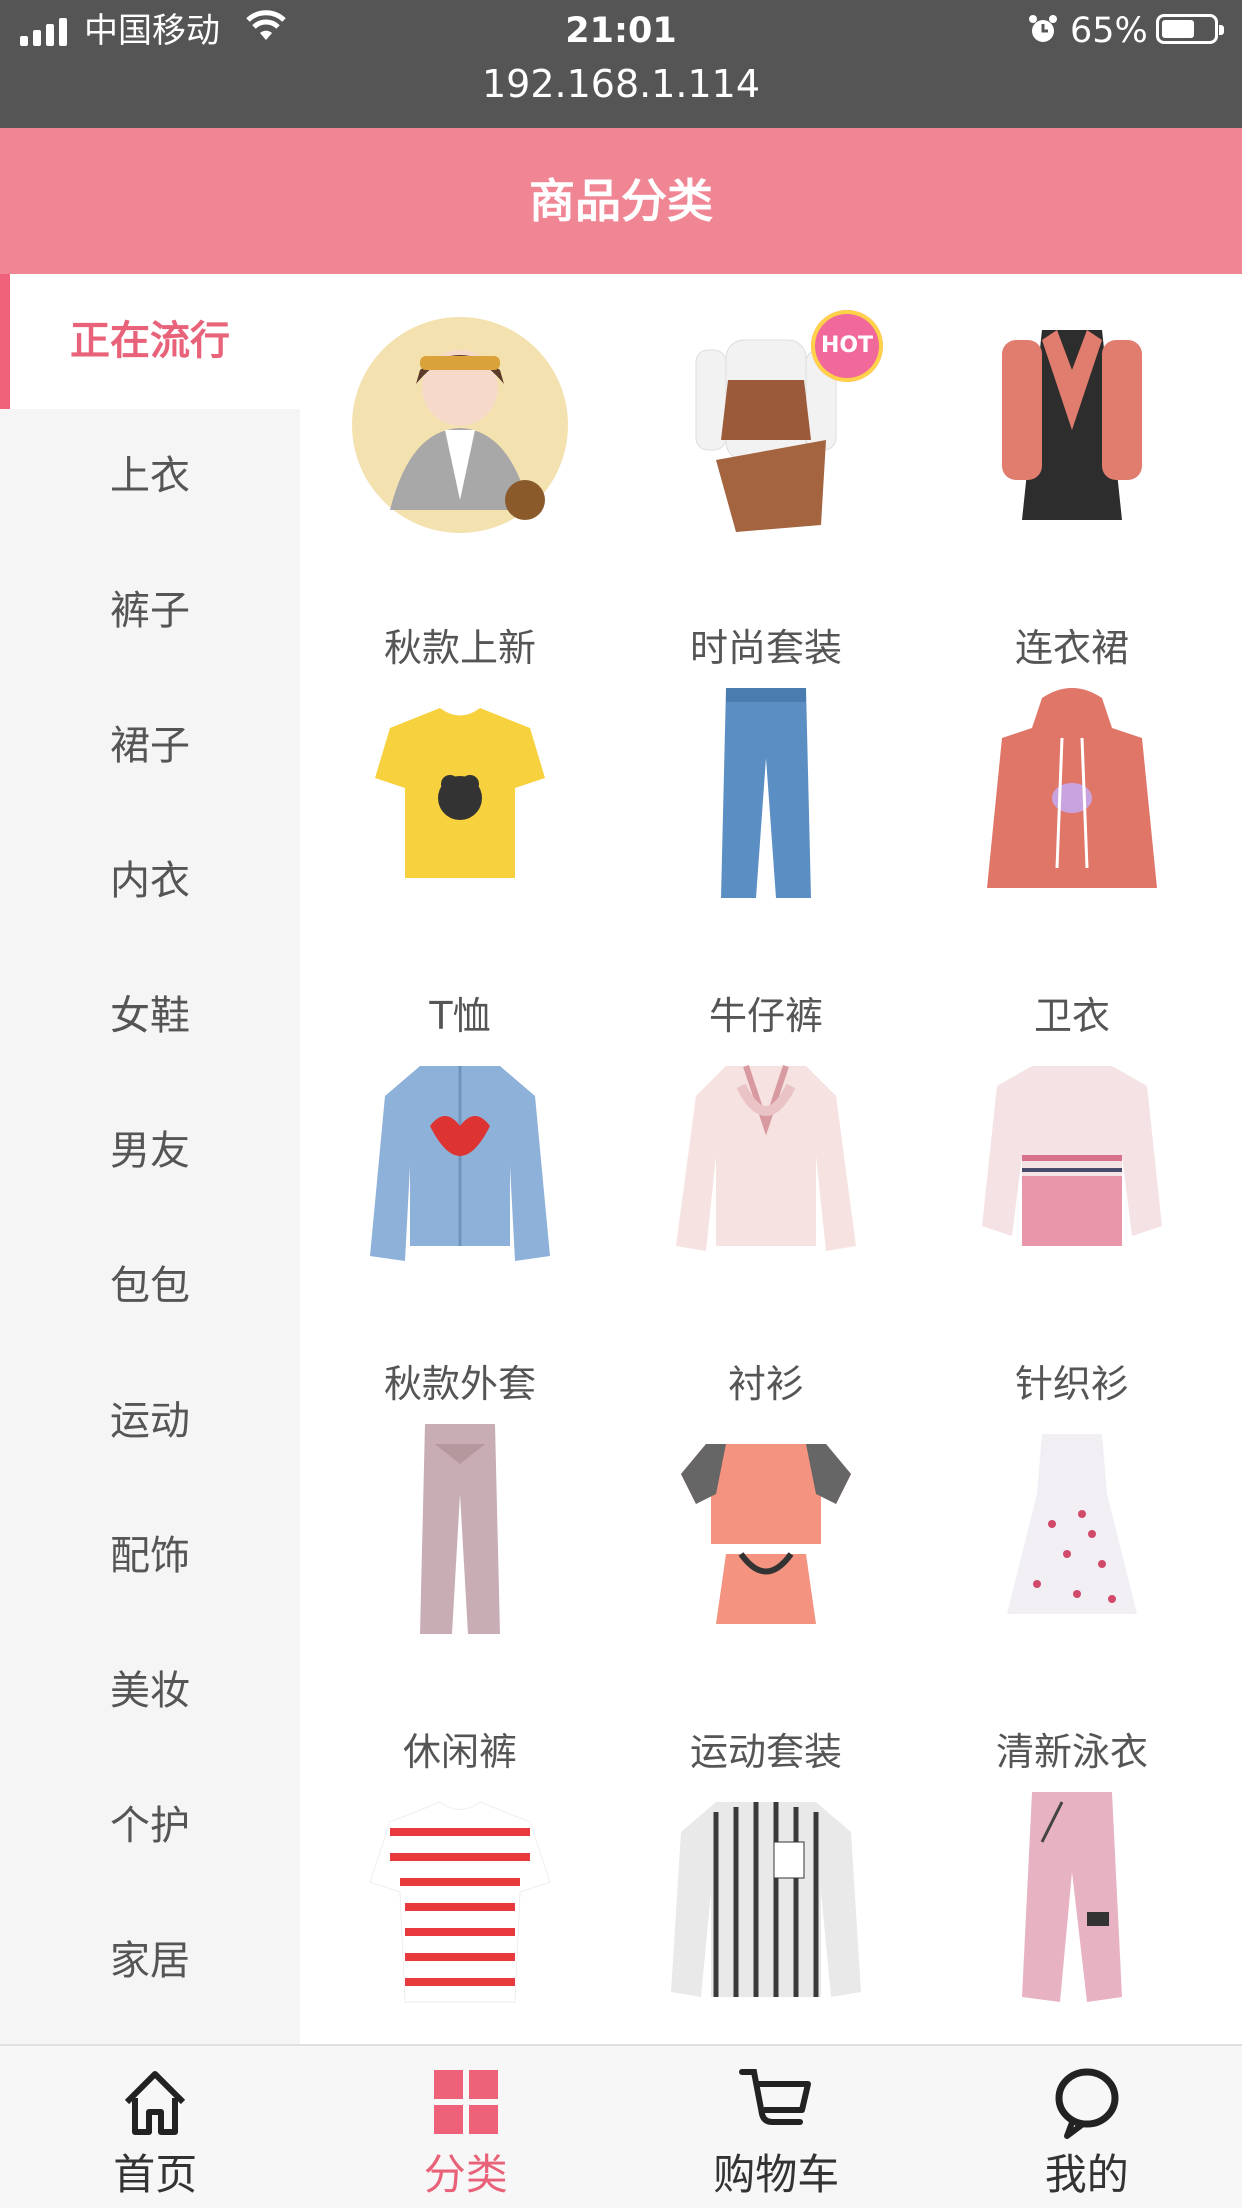 The height and width of the screenshot is (2208, 1242). I want to click on status-bar: 中国移动 21:01 192.168.1.114 65%, so click(621, 64).